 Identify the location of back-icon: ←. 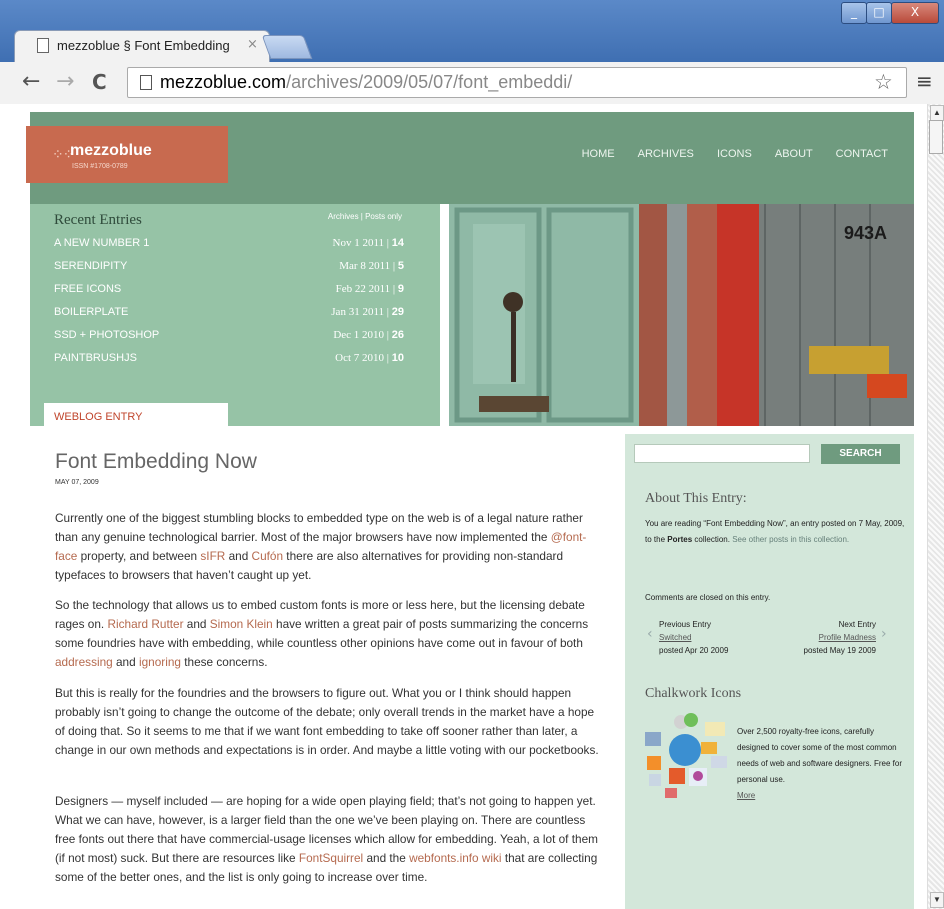
(31, 82).